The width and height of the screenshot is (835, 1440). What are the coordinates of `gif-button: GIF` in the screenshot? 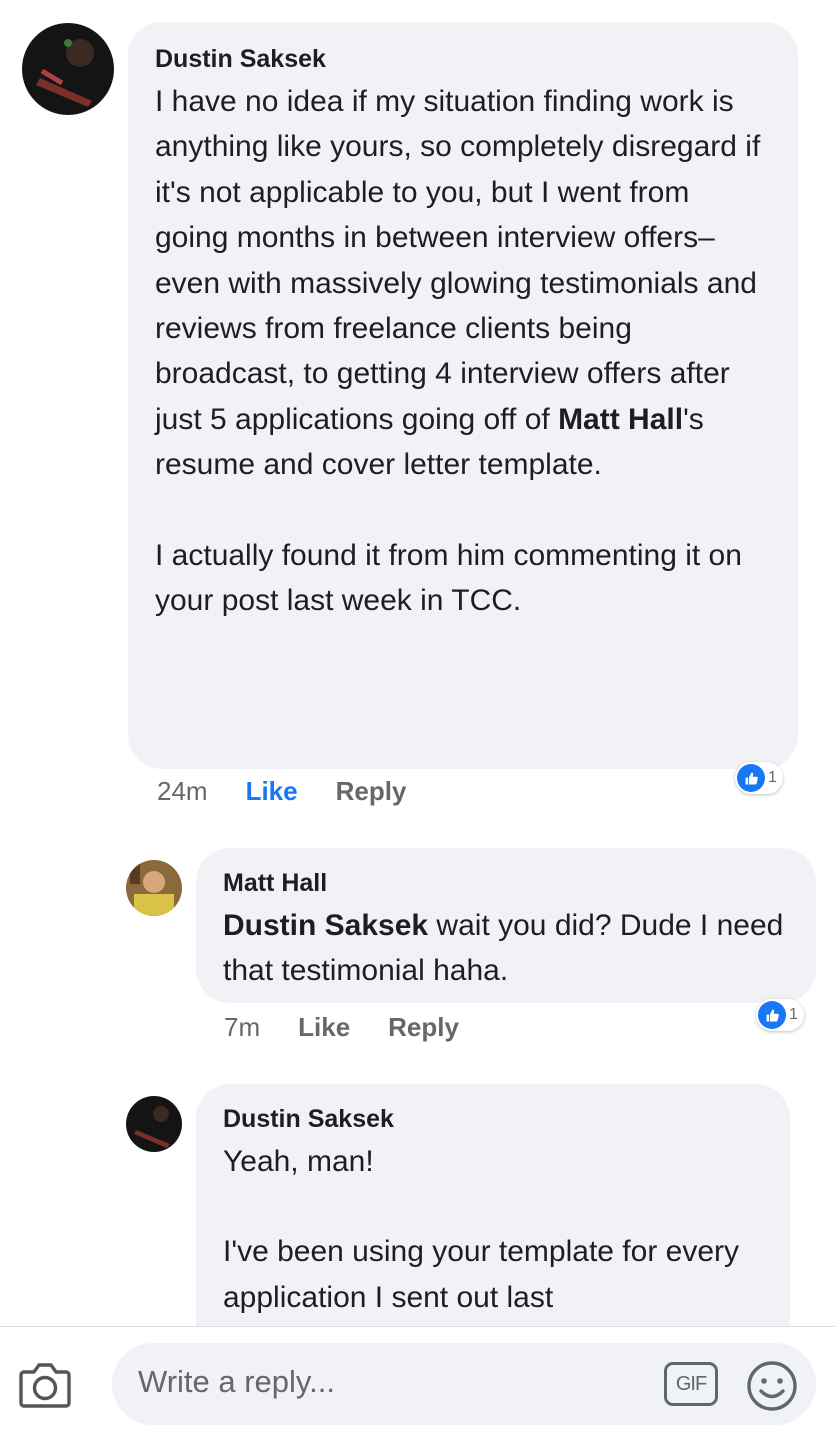 It's located at (691, 1384).